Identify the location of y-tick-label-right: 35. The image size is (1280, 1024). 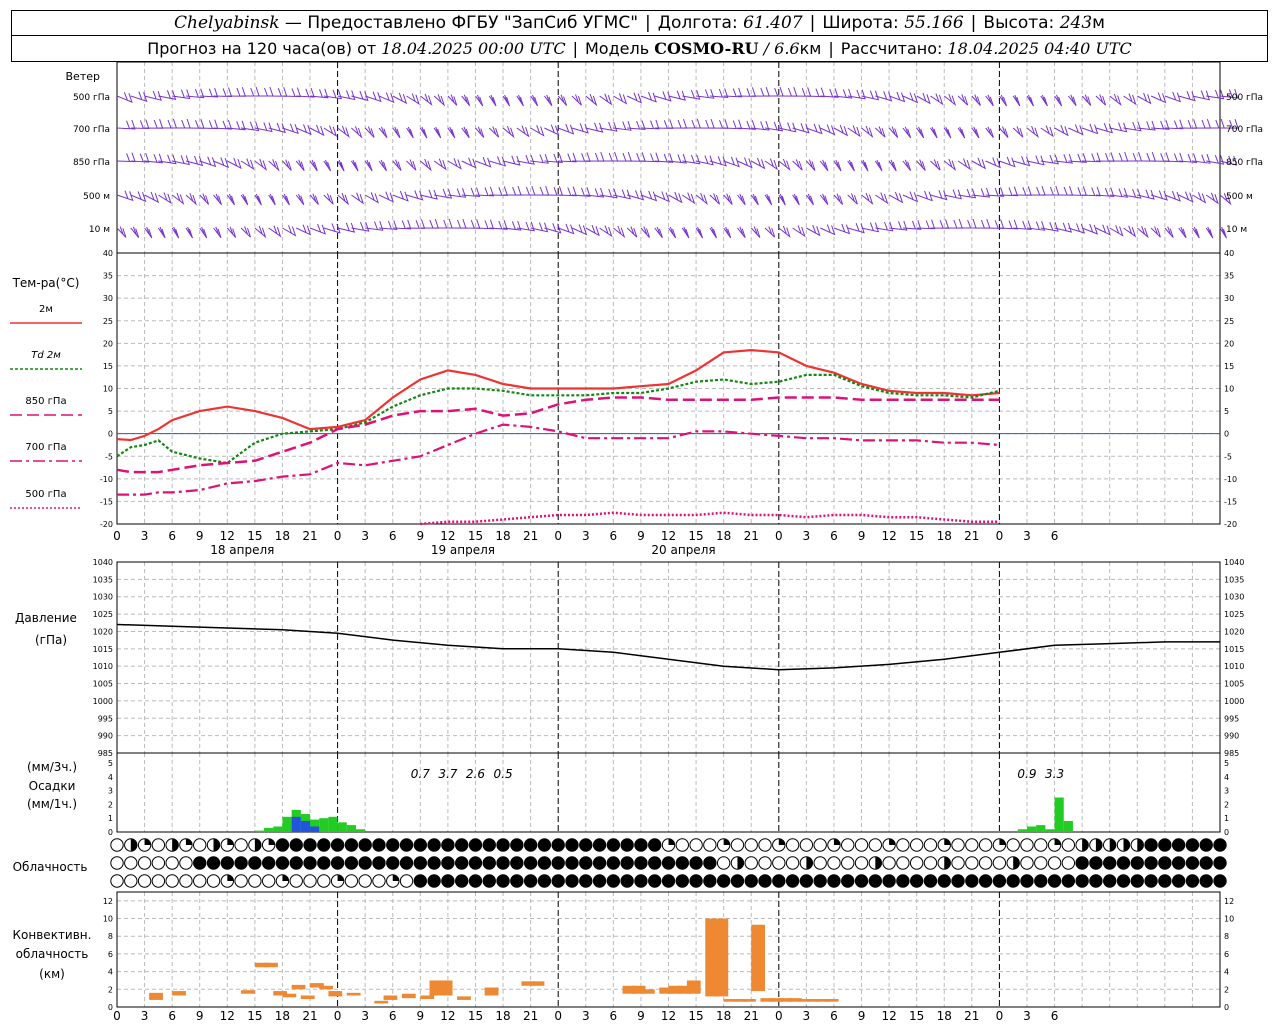
(1229, 276).